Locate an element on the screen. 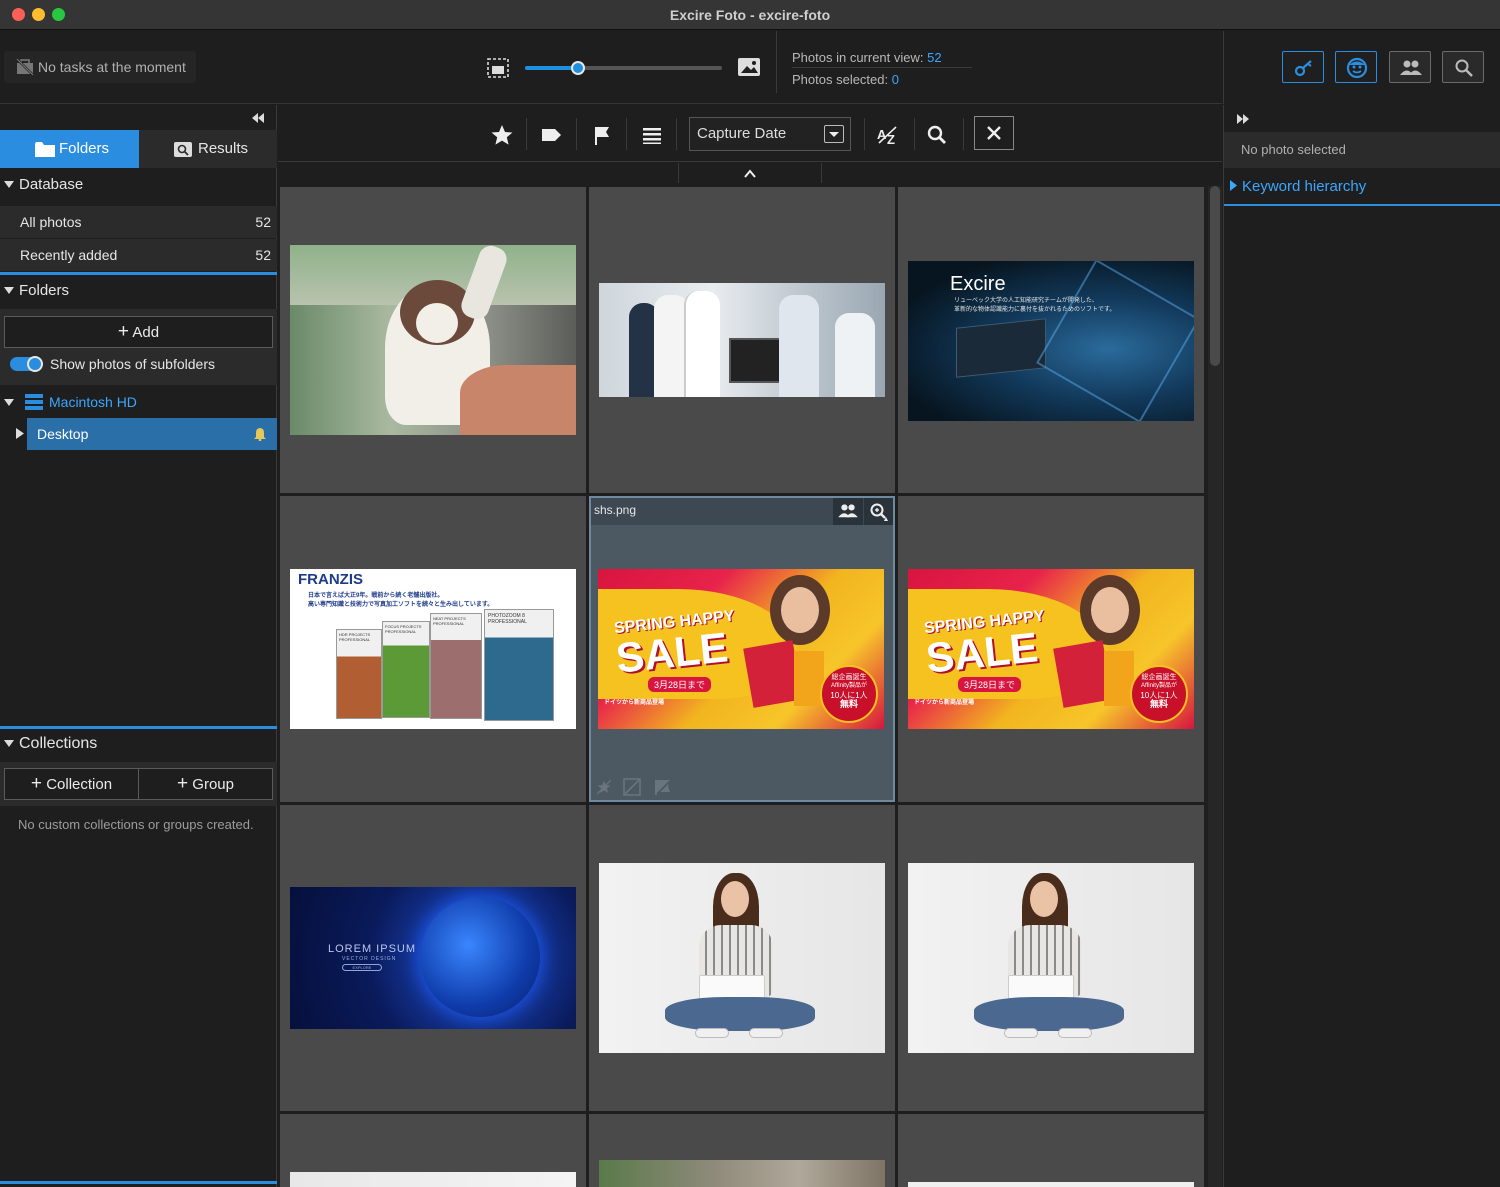 The width and height of the screenshot is (1500, 1187). face-mode-button is located at coordinates (1356, 67).